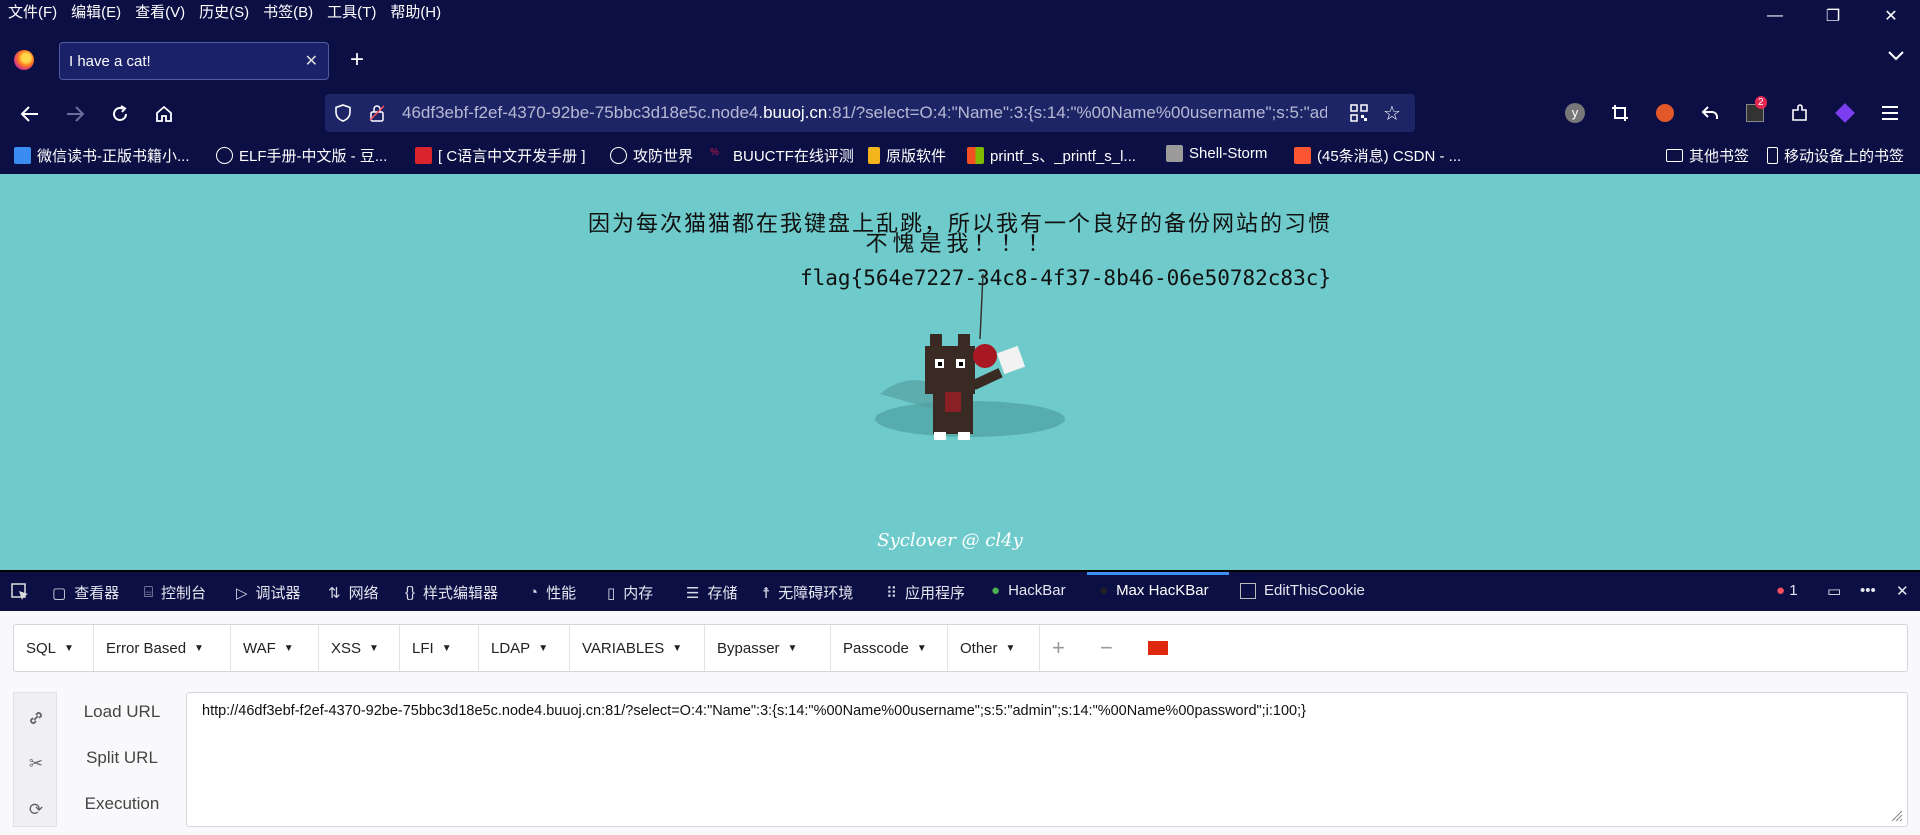 The height and width of the screenshot is (835, 1920). What do you see at coordinates (1112, 648) in the screenshot?
I see `decrease-icon: −` at bounding box center [1112, 648].